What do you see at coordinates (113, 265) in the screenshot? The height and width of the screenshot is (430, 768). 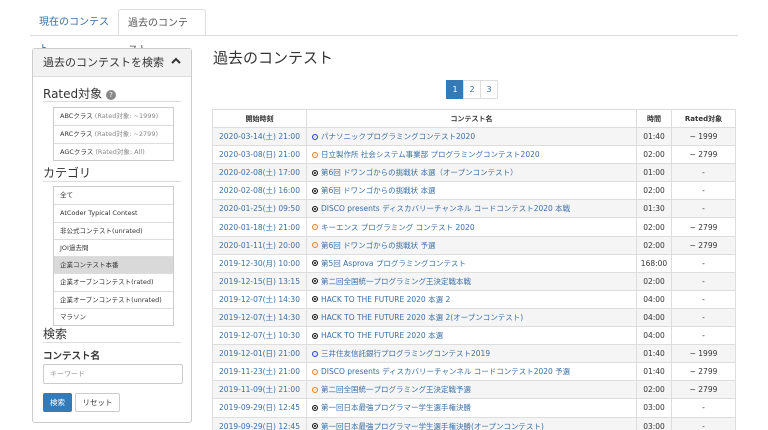 I see `category-item: 企業コンテスト本番` at bounding box center [113, 265].